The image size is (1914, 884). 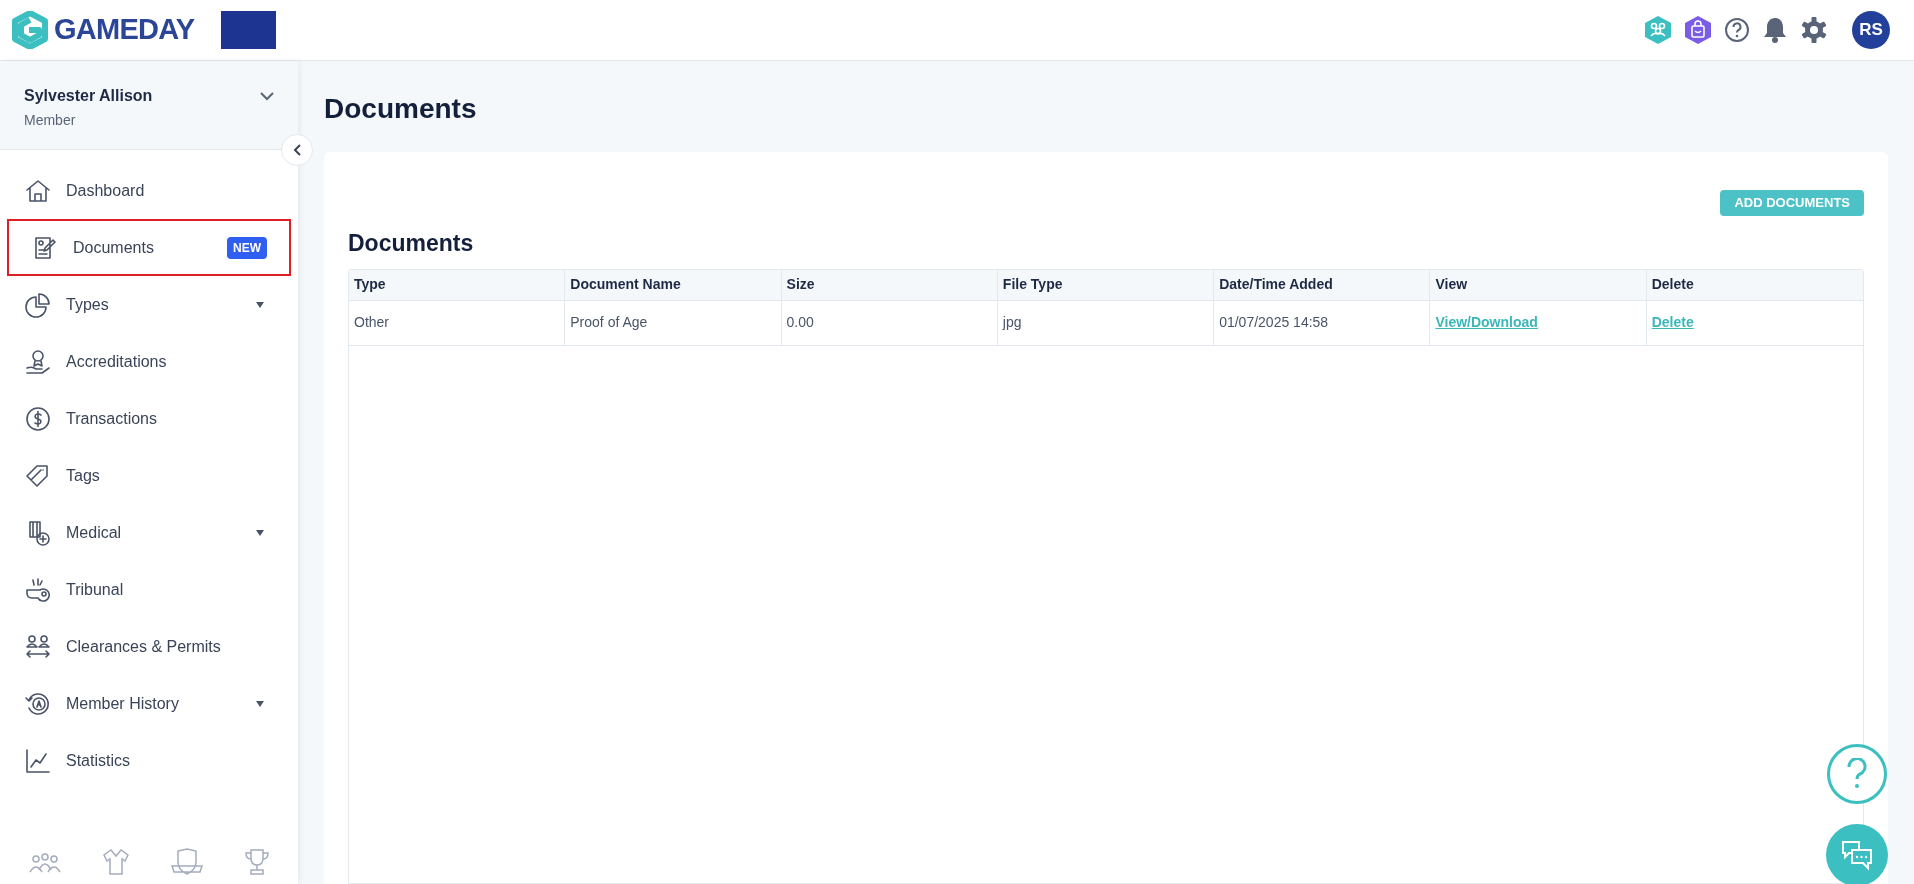 I want to click on nav-item: Documents NEW, so click(x=149, y=247).